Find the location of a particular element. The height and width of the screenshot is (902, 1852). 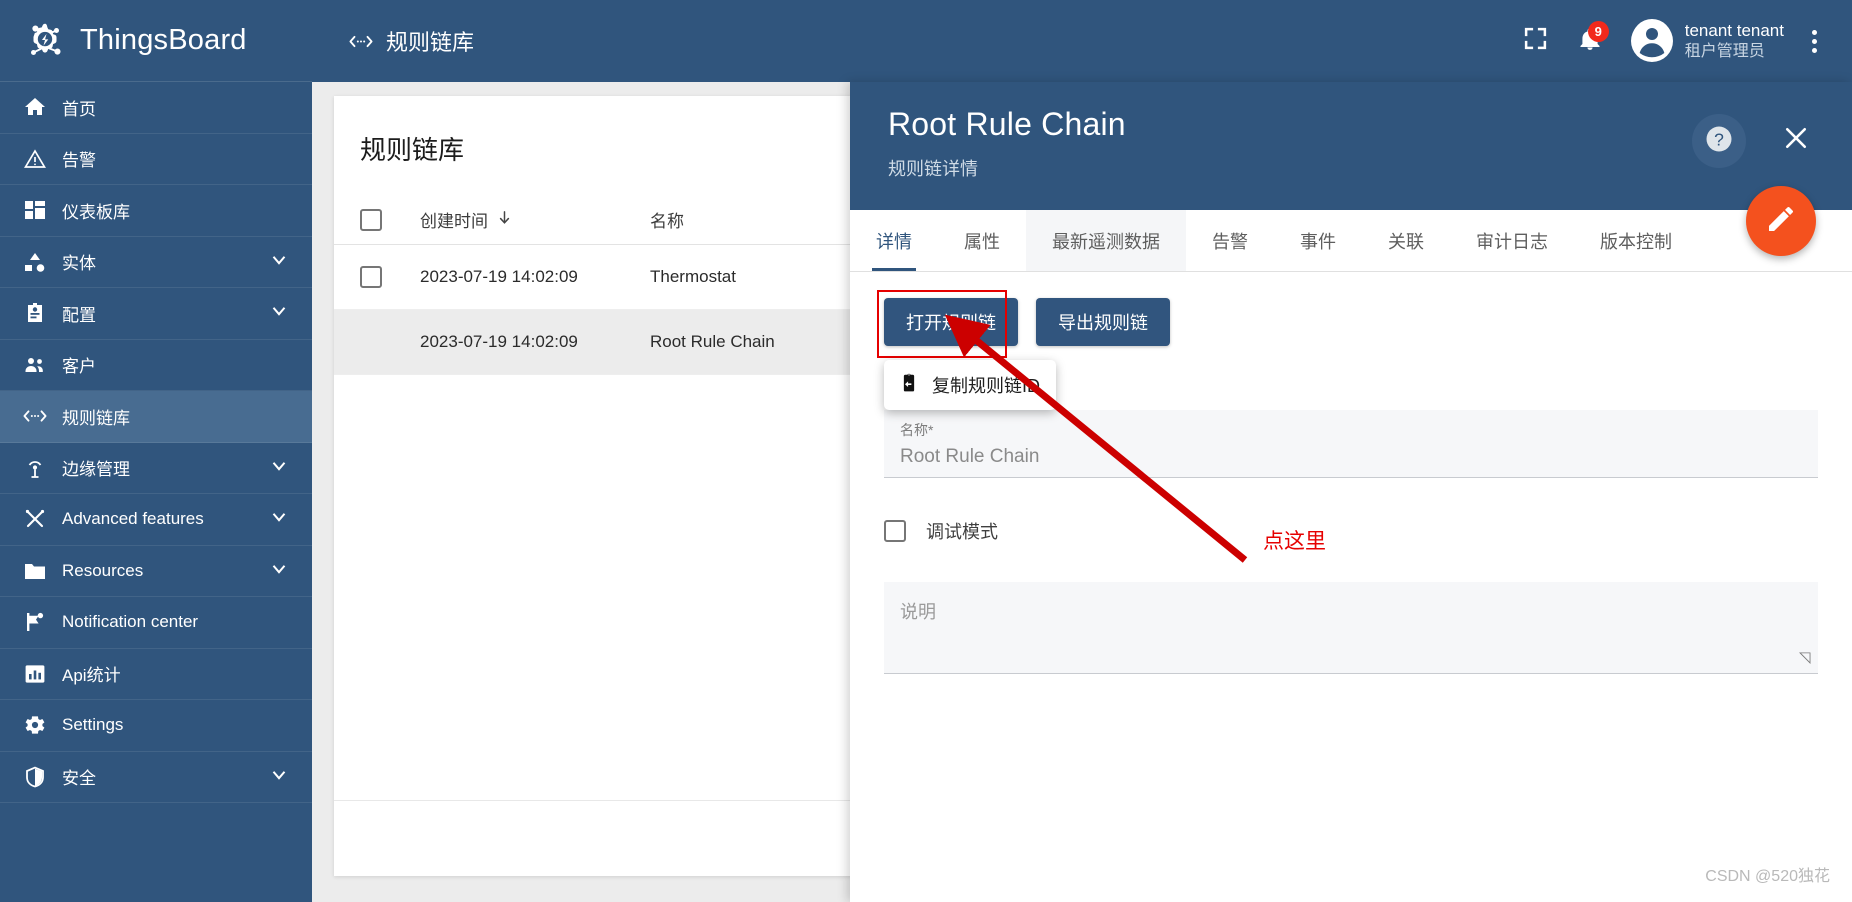

sidebar-item-dashboards: 仪表板库 is located at coordinates (156, 211).